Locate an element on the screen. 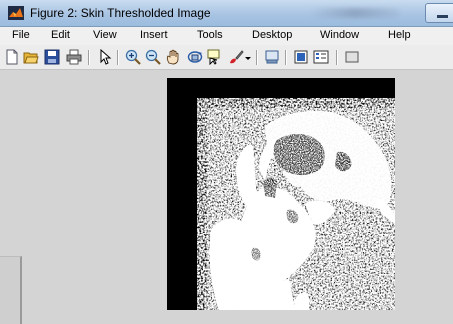 The height and width of the screenshot is (324, 453). menu-tools: Tools is located at coordinates (210, 35).